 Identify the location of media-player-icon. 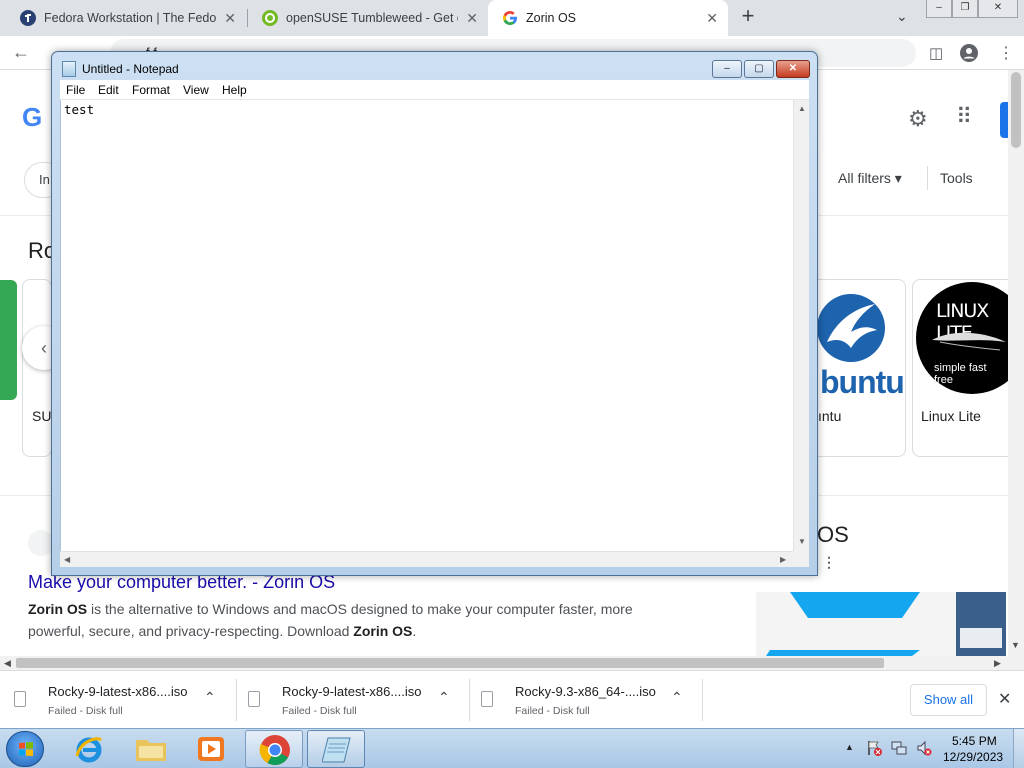
(211, 749).